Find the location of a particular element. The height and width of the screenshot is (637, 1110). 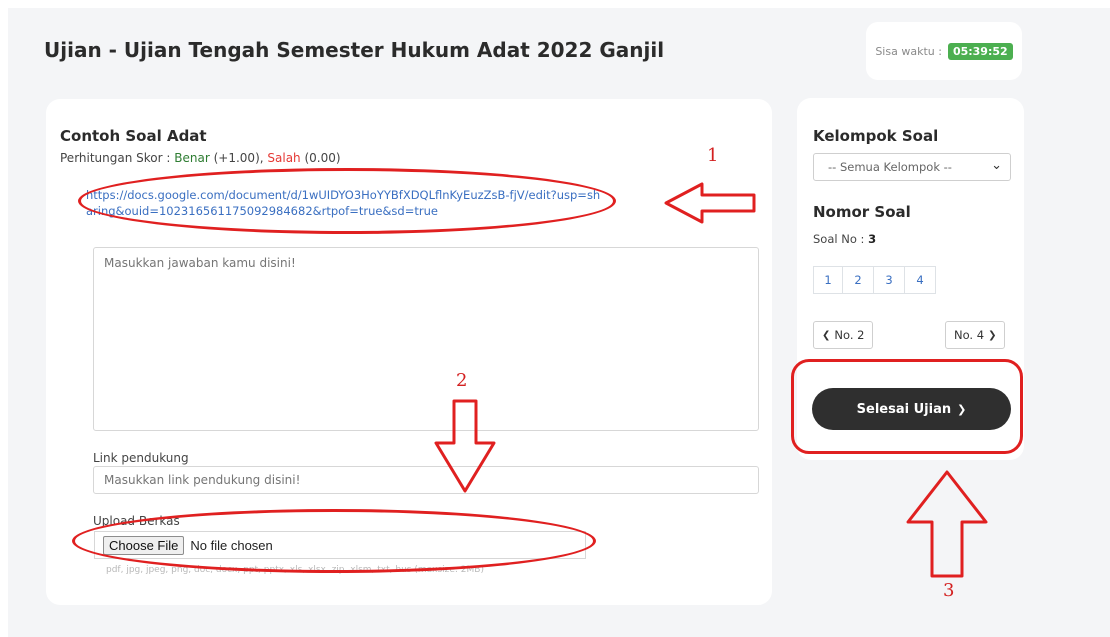

benar-label: Benar is located at coordinates (192, 158).